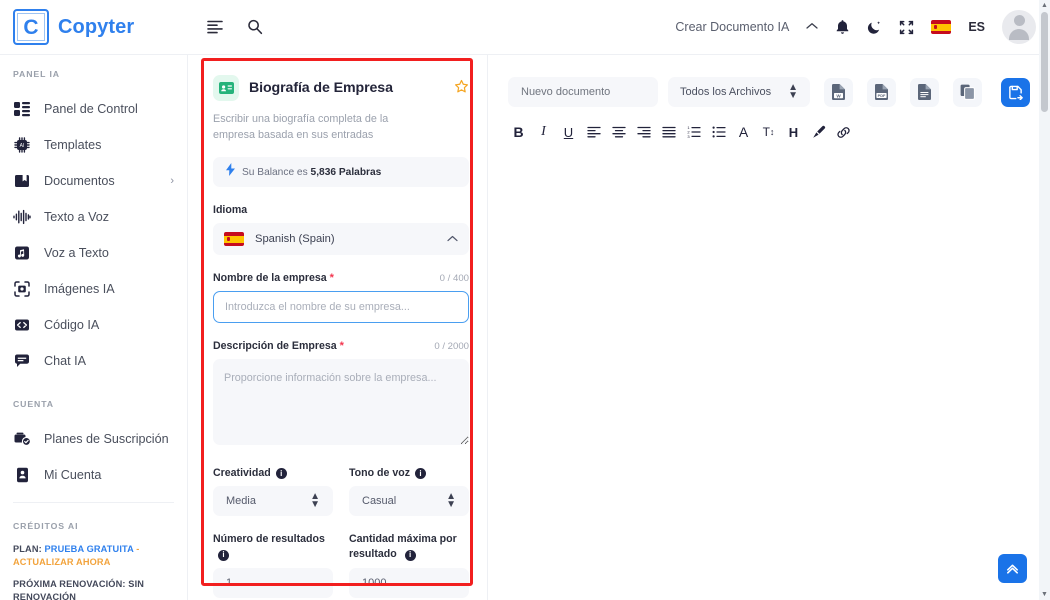 The image size is (1050, 600). I want to click on sidebar-item-voz-a-texto: Voz a Texto, so click(93, 253).